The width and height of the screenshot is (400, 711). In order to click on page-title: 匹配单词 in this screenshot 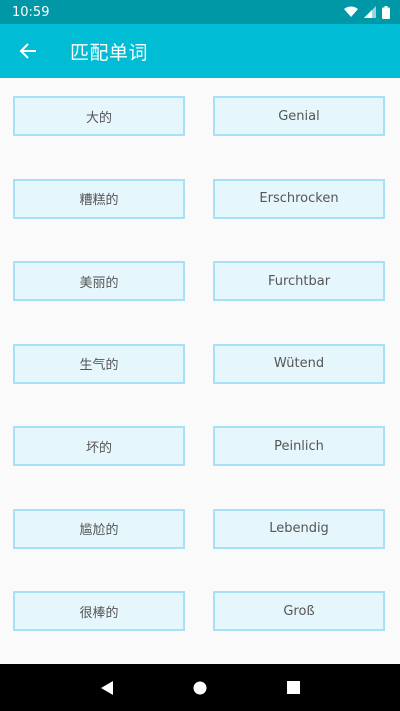, I will do `click(109, 52)`.